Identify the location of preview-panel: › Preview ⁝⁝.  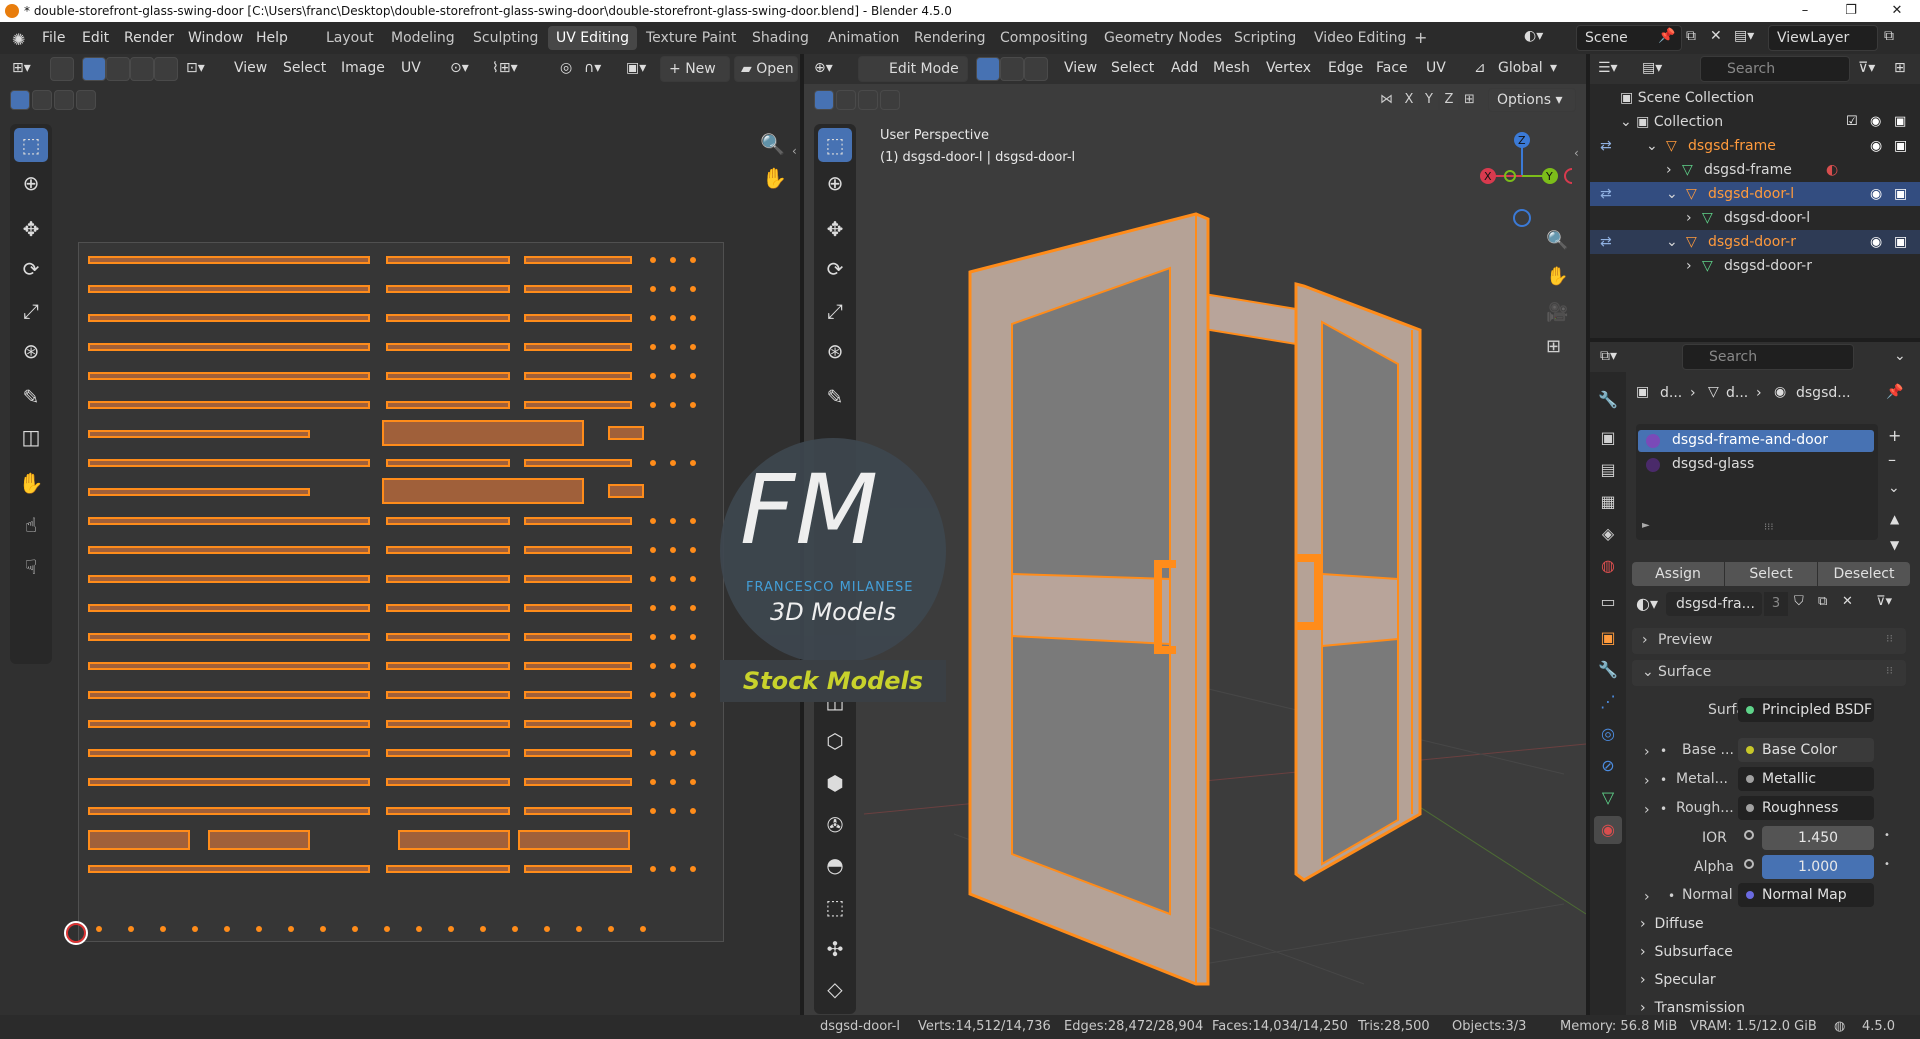
(1769, 641).